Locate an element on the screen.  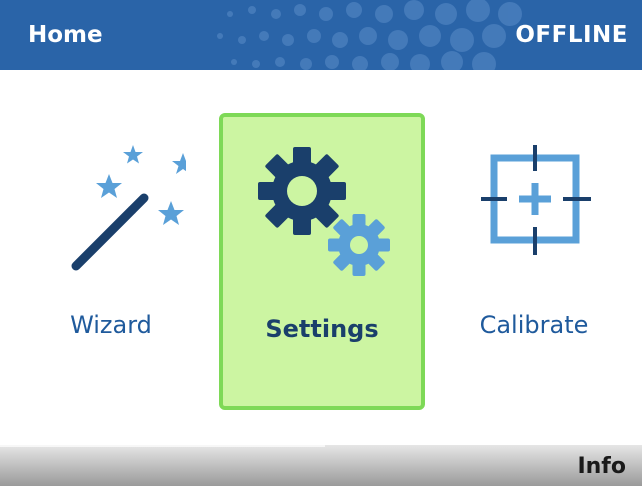
magic-wand-icon is located at coordinates (111, 208).